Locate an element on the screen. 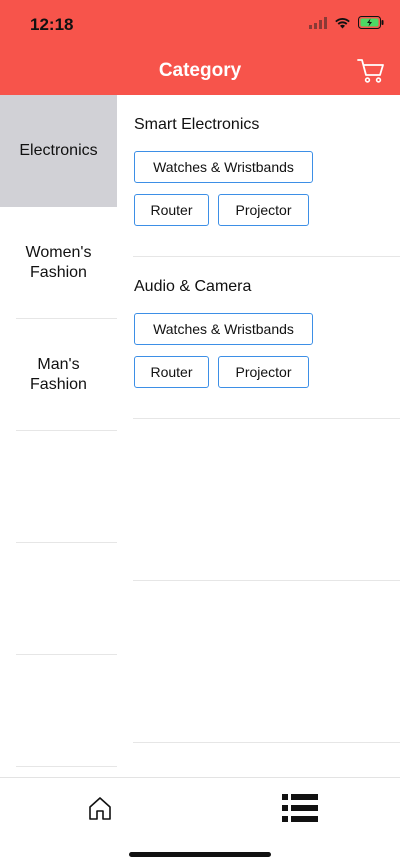 The image size is (400, 866). wifi-icon is located at coordinates (342, 22).